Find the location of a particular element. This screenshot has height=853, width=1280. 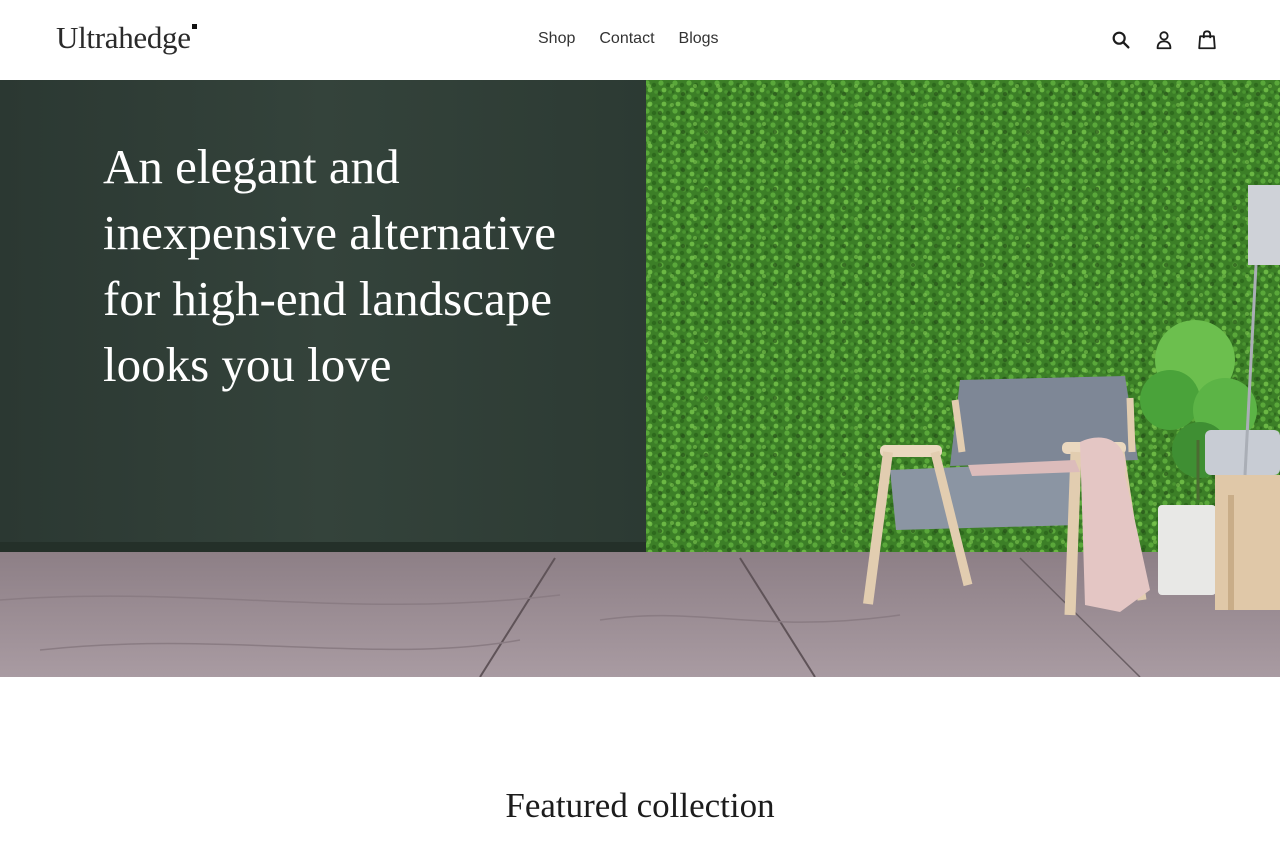

search-icon is located at coordinates (1121, 40).